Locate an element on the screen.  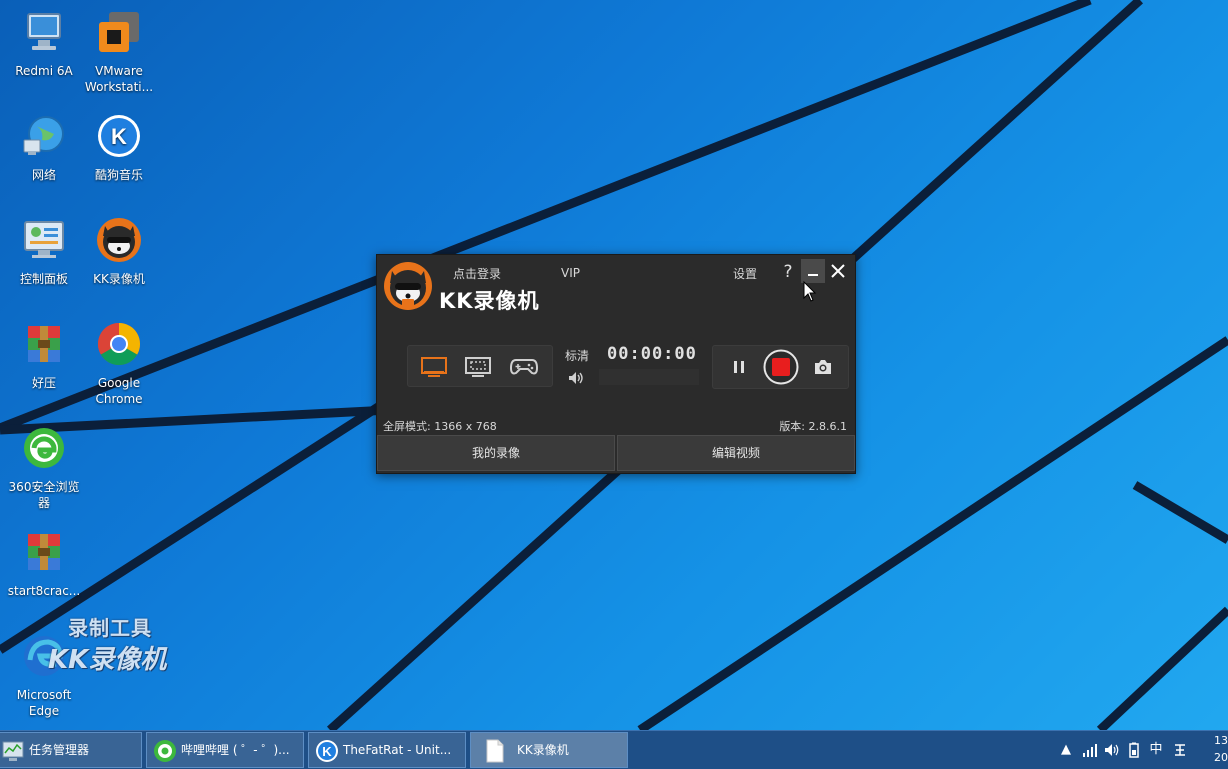
desktop-icon-control-panel: 控制面板 is located at coordinates (44, 251).